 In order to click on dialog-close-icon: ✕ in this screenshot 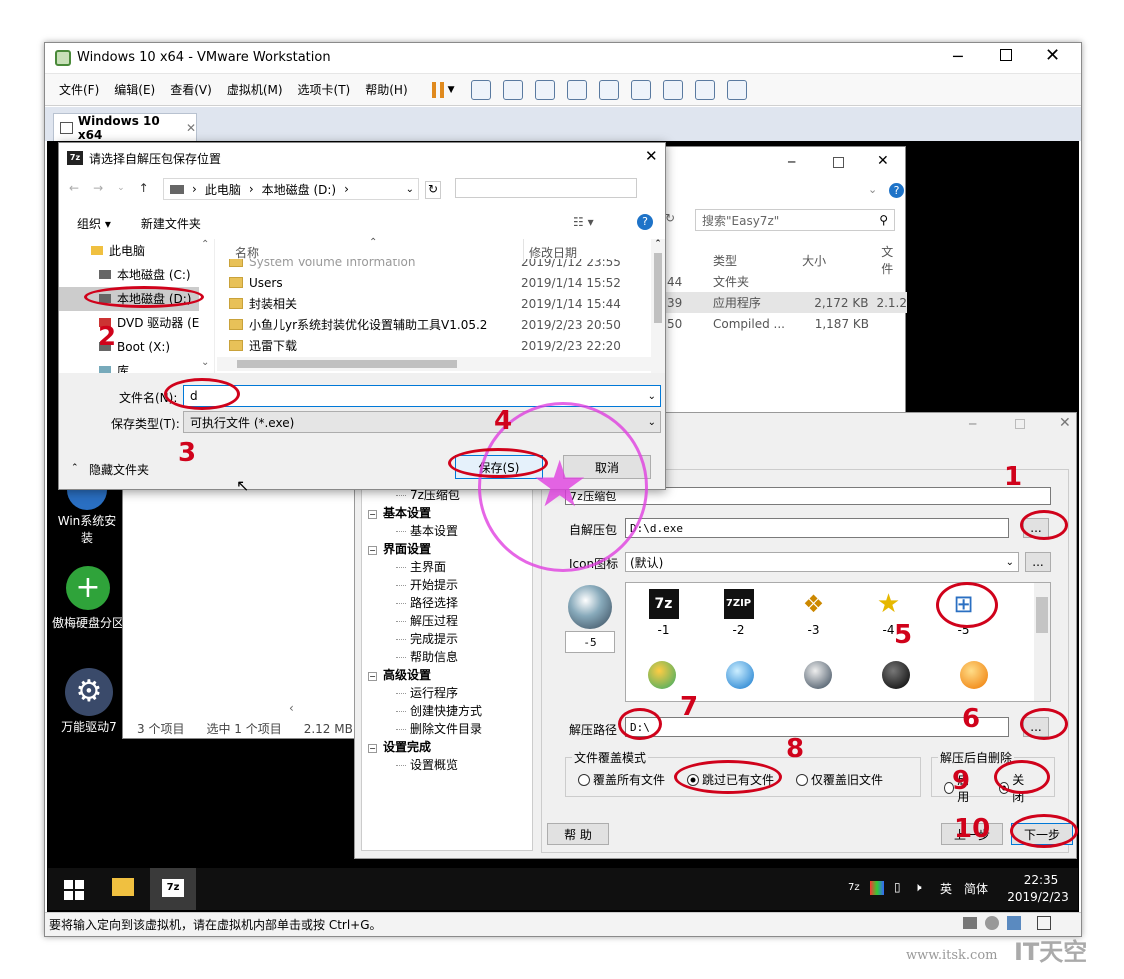, I will do `click(651, 156)`.